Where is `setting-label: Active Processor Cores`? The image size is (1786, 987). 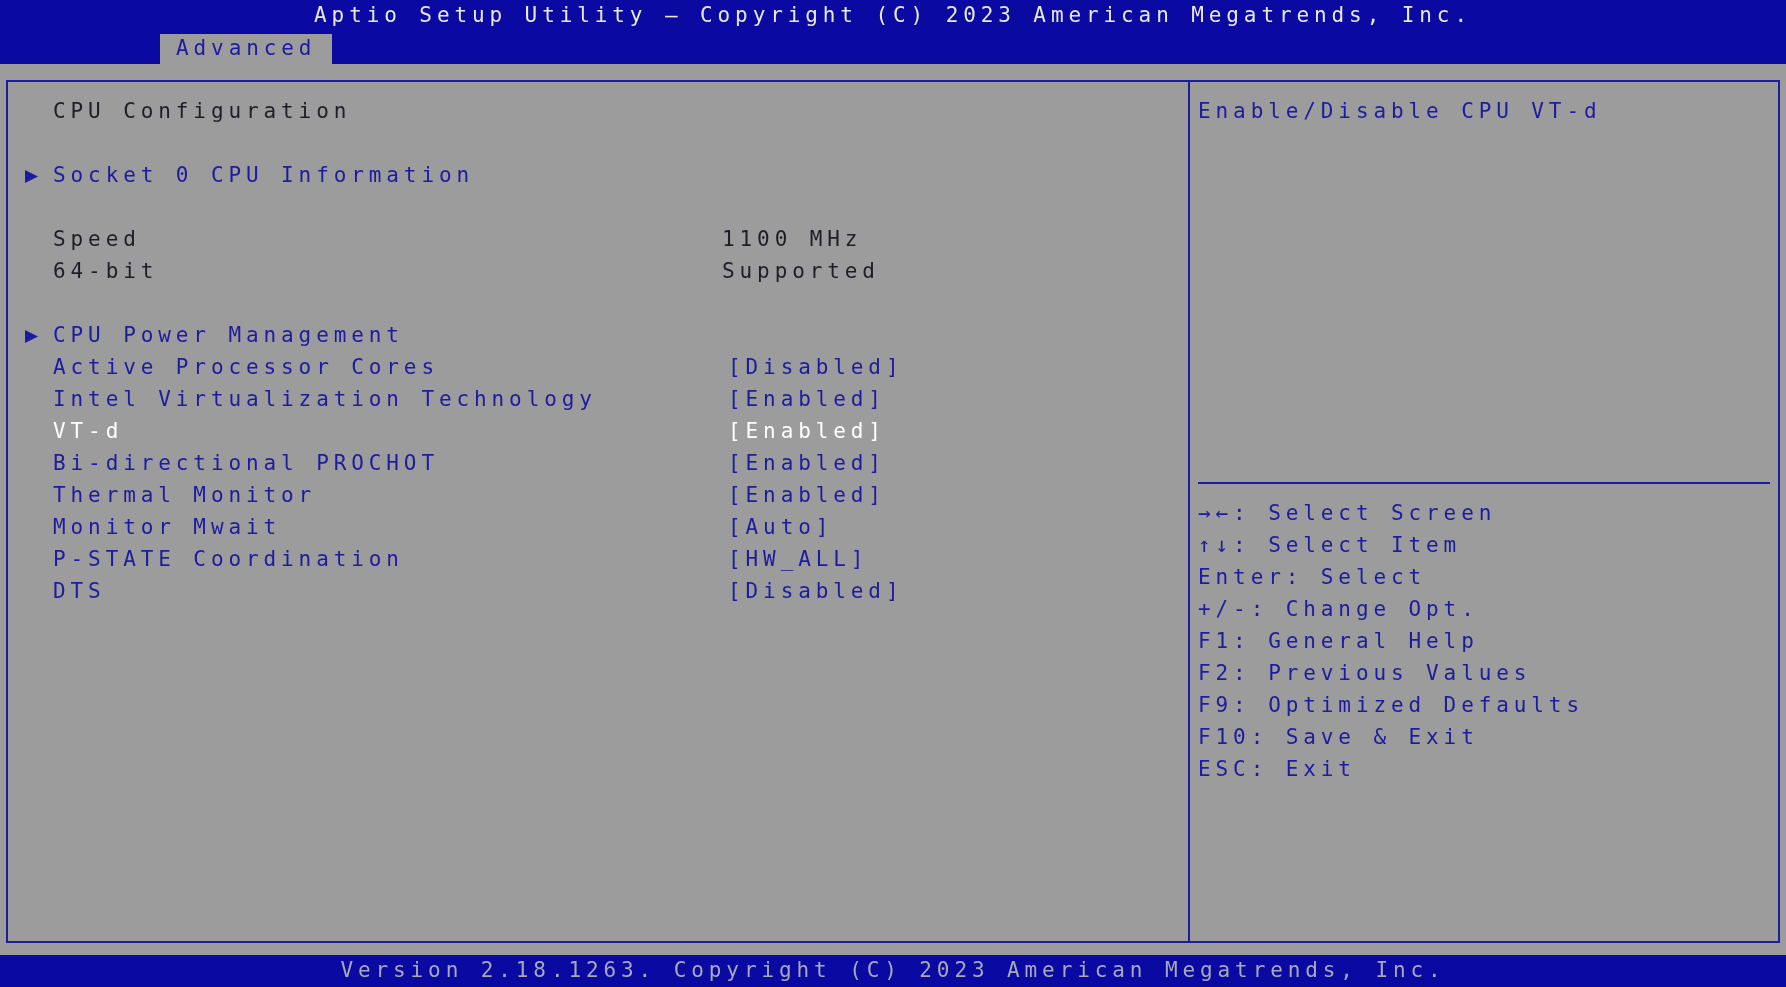 setting-label: Active Processor Cores is located at coordinates (387, 368).